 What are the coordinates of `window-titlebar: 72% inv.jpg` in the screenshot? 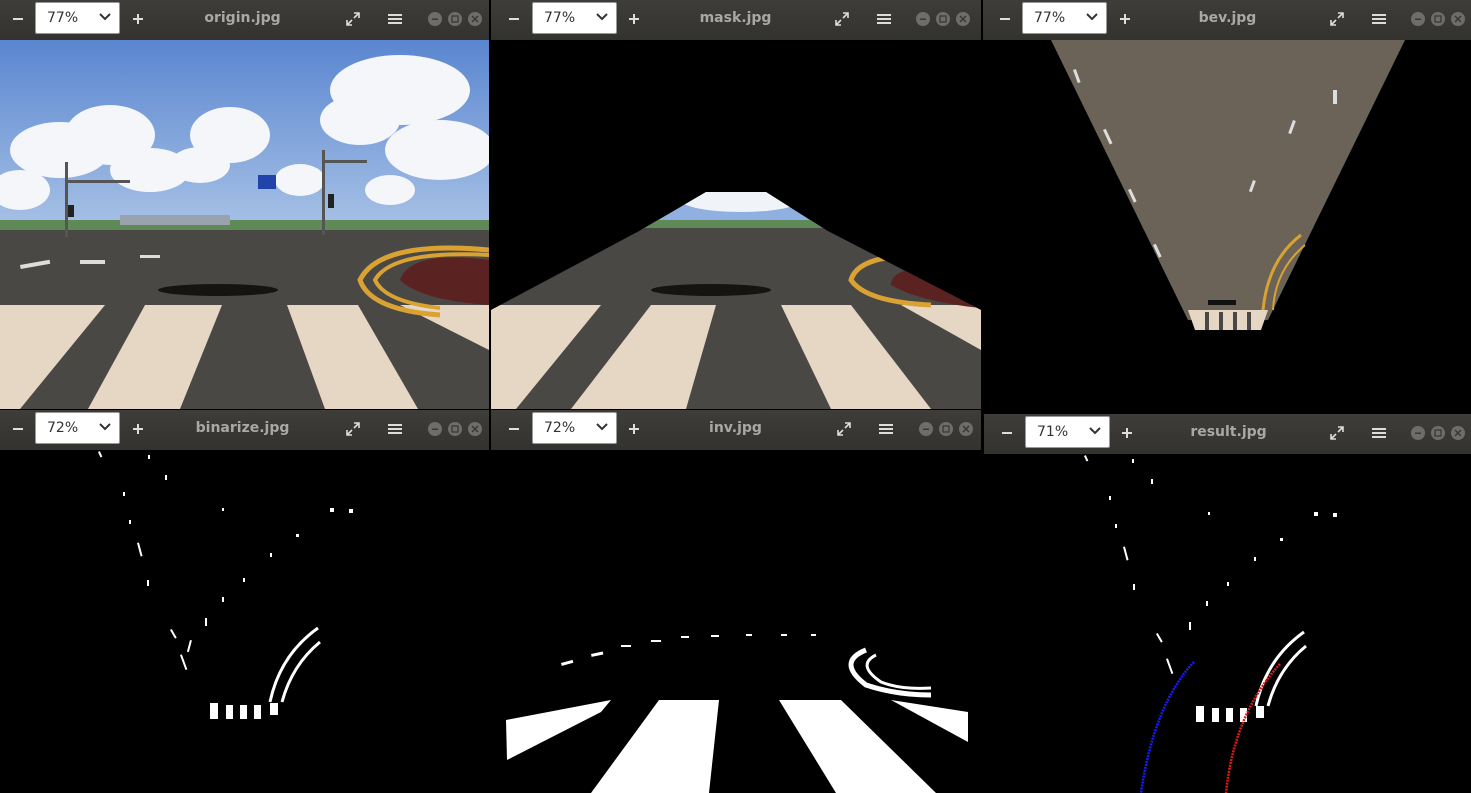 It's located at (736, 430).